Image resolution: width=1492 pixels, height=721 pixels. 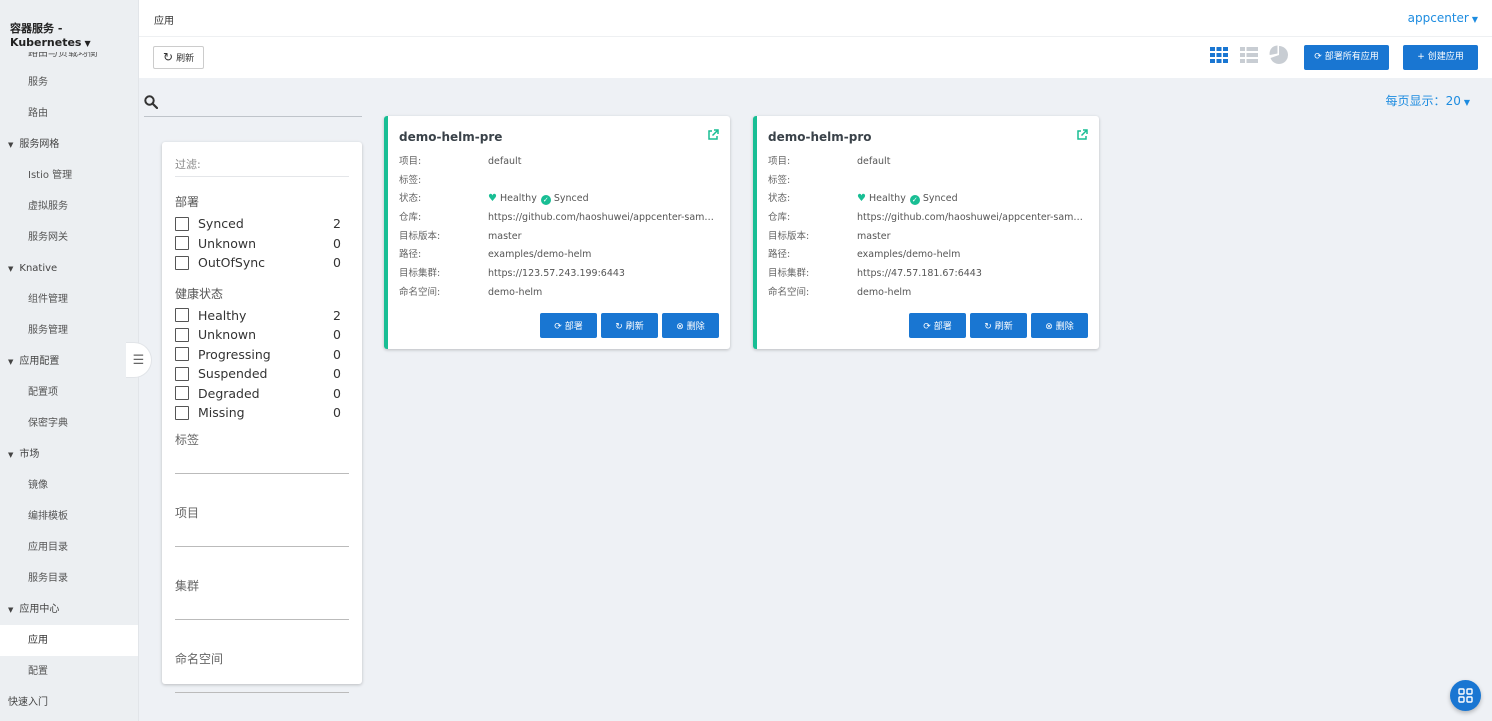 What do you see at coordinates (69, 82) in the screenshot?
I see `sidebar-item: 服务` at bounding box center [69, 82].